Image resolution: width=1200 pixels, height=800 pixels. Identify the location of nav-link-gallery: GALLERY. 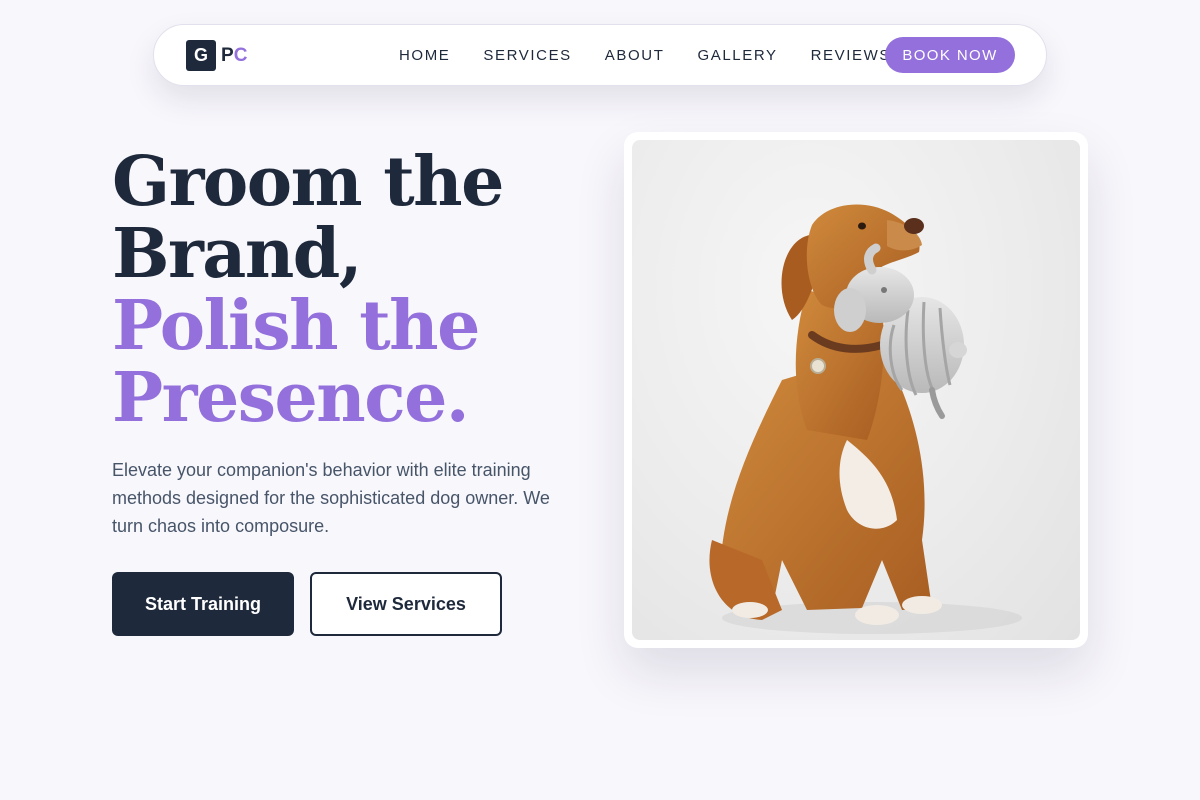
(737, 55).